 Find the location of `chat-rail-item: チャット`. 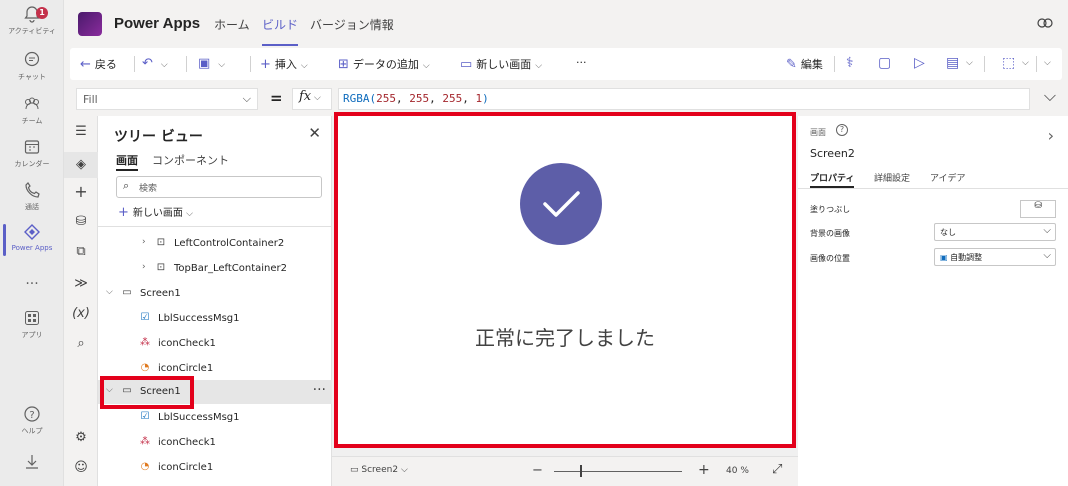

chat-rail-item: チャット is located at coordinates (32, 66).